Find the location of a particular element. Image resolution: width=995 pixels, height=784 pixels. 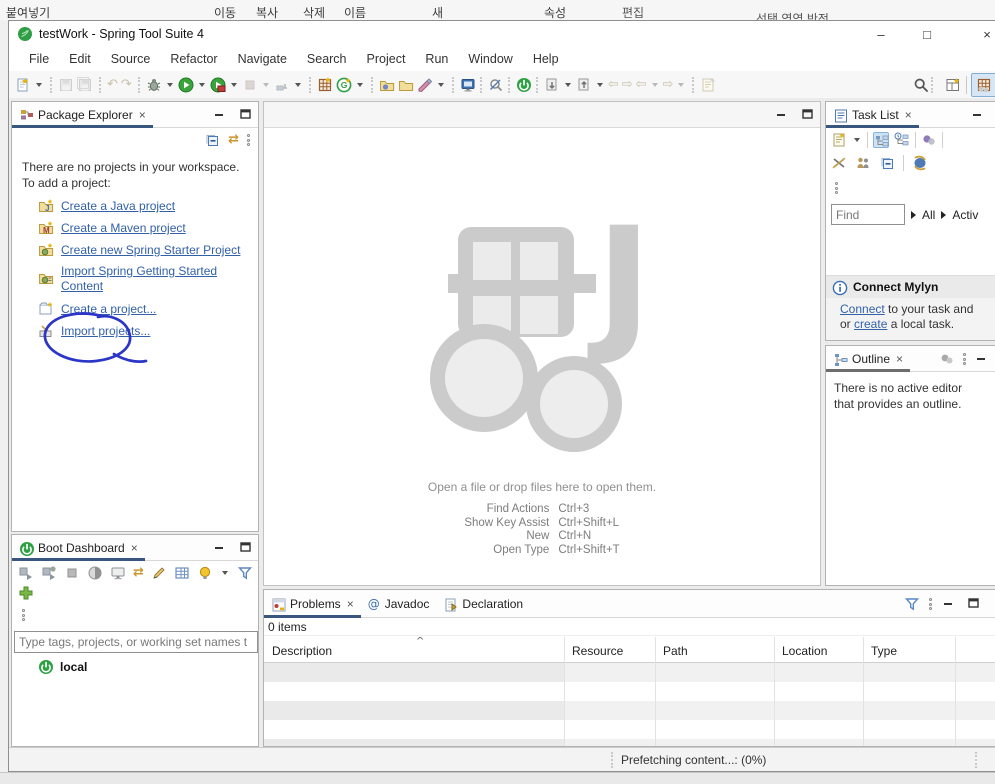

bd-start-icon is located at coordinates (26, 573).